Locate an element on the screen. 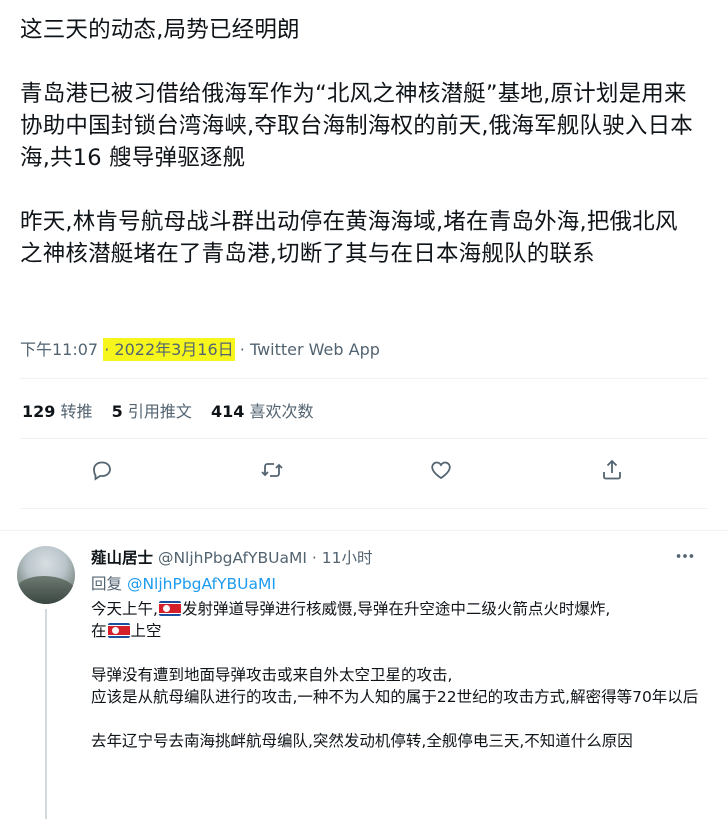 This screenshot has width=728, height=819. tweet-meta: 下午11:07 · 2022年3月16日 · Twitter Web App is located at coordinates (200, 348).